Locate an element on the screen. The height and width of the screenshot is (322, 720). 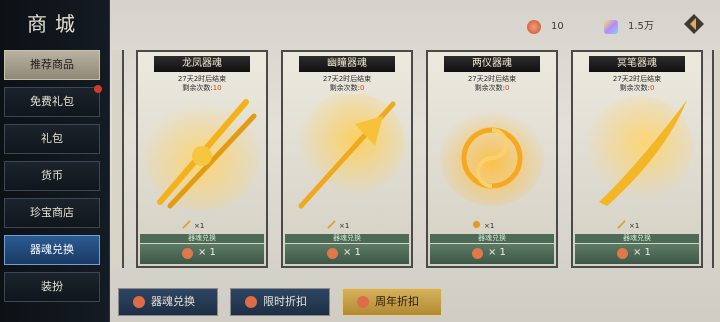
halberd-mini-icon is located at coordinates (331, 224).